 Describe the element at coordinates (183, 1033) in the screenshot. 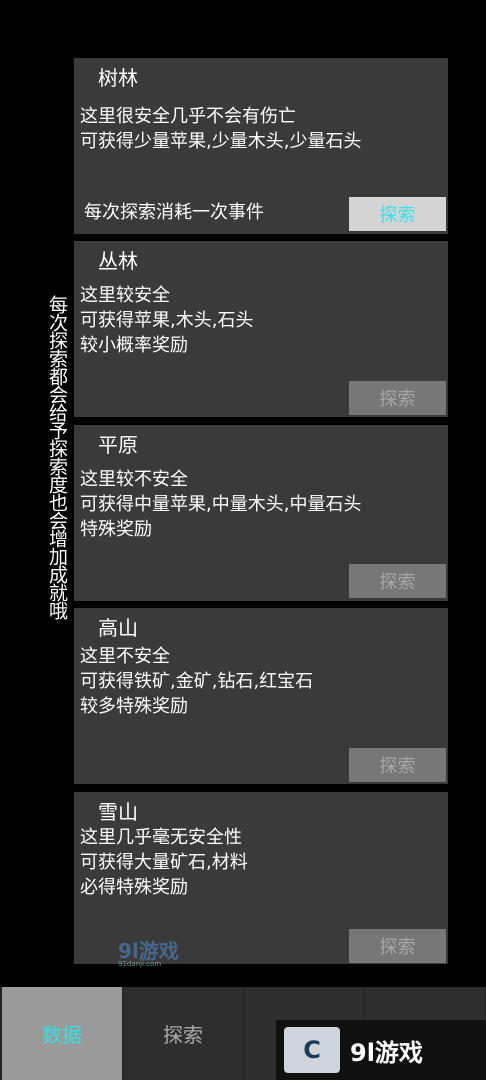

I see `tab-explore: 探索` at that location.